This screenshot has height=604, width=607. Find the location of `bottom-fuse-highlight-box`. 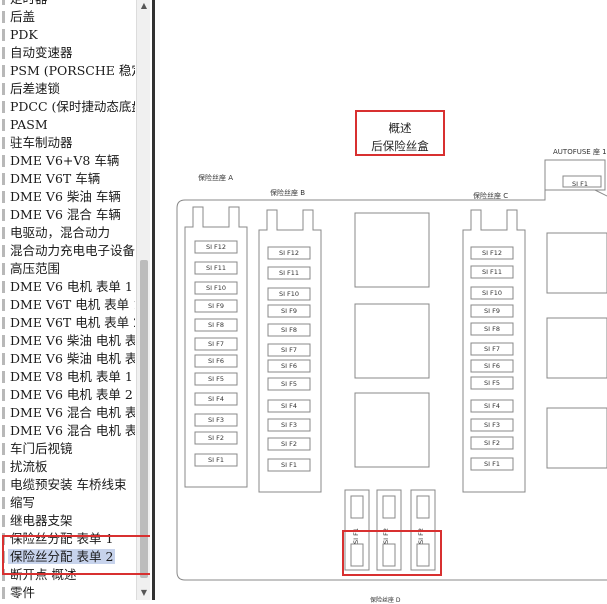

bottom-fuse-highlight-box is located at coordinates (392, 553).